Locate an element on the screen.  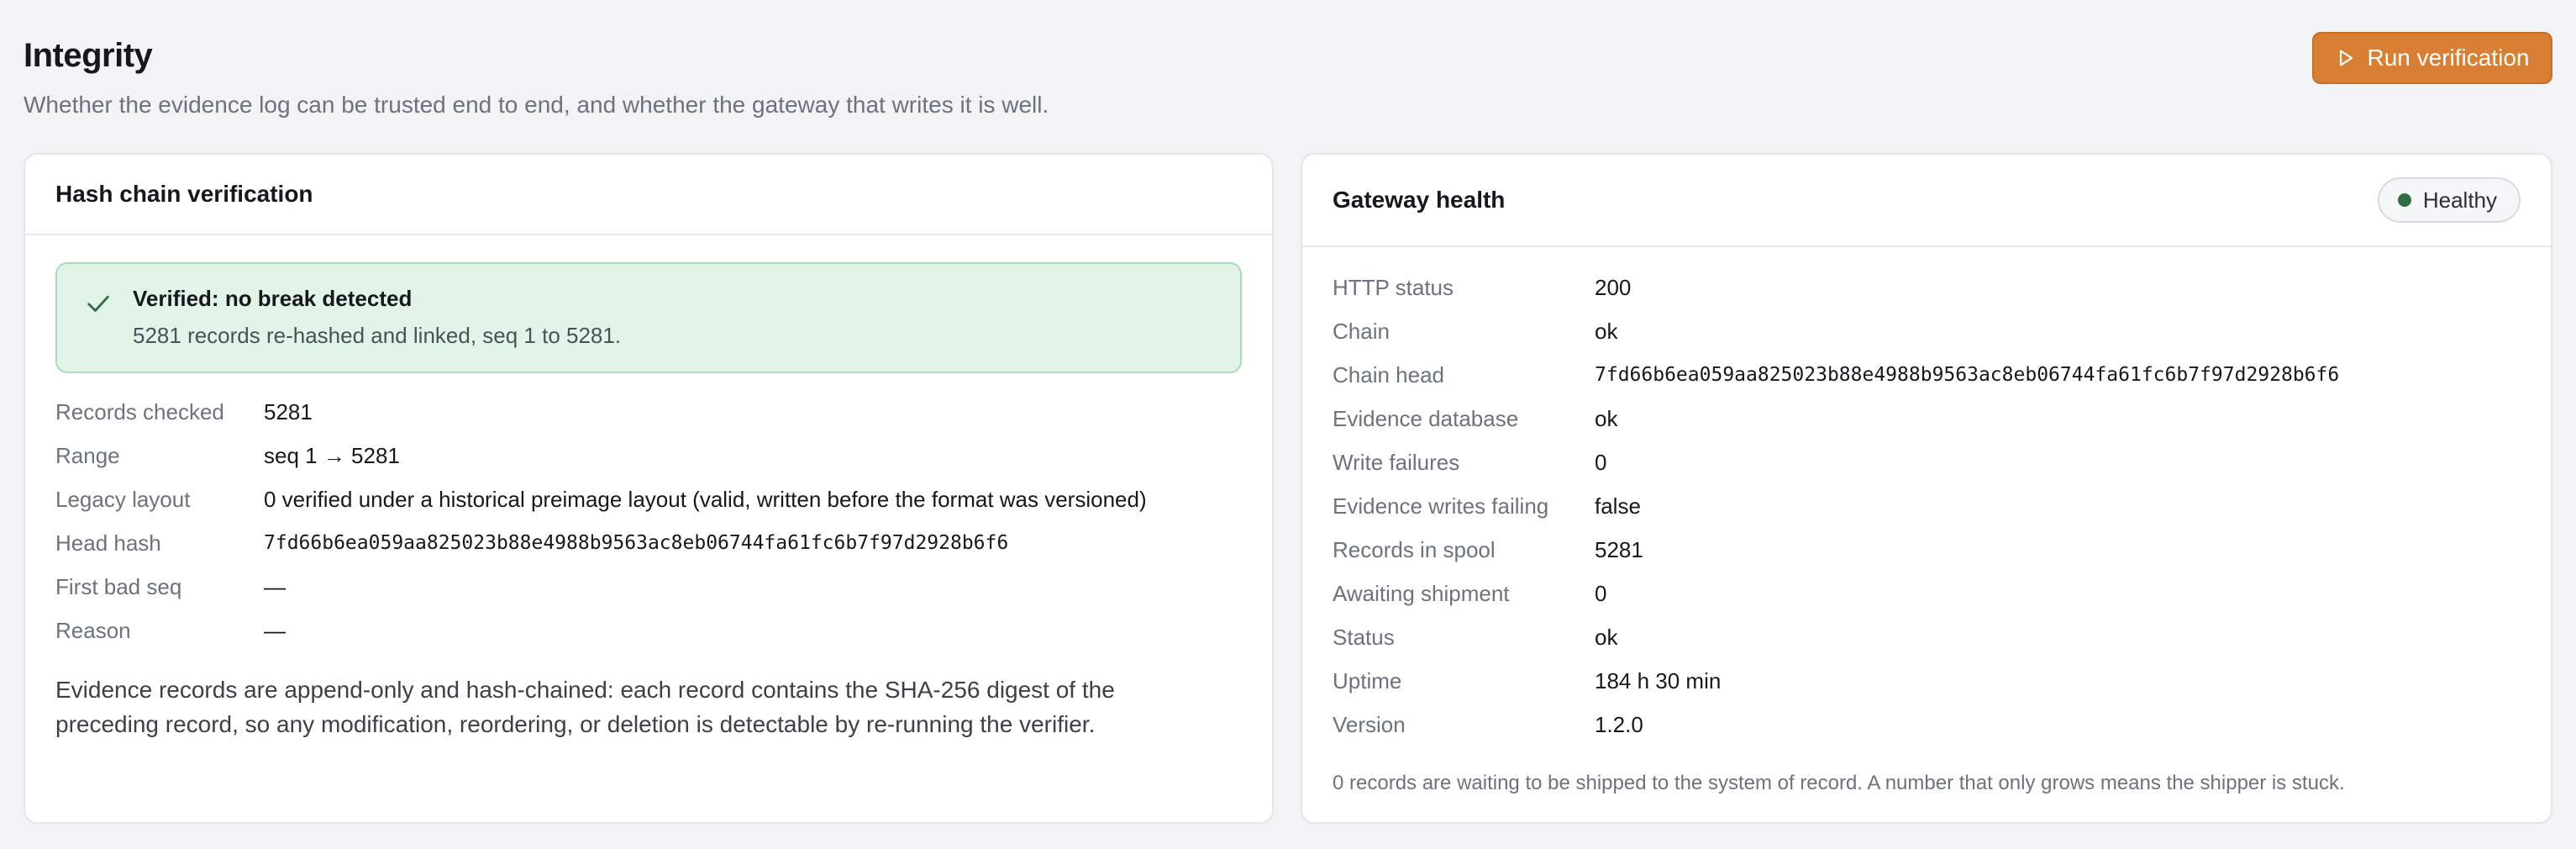
gateway-label: Awaiting shipment is located at coordinates (1421, 593).